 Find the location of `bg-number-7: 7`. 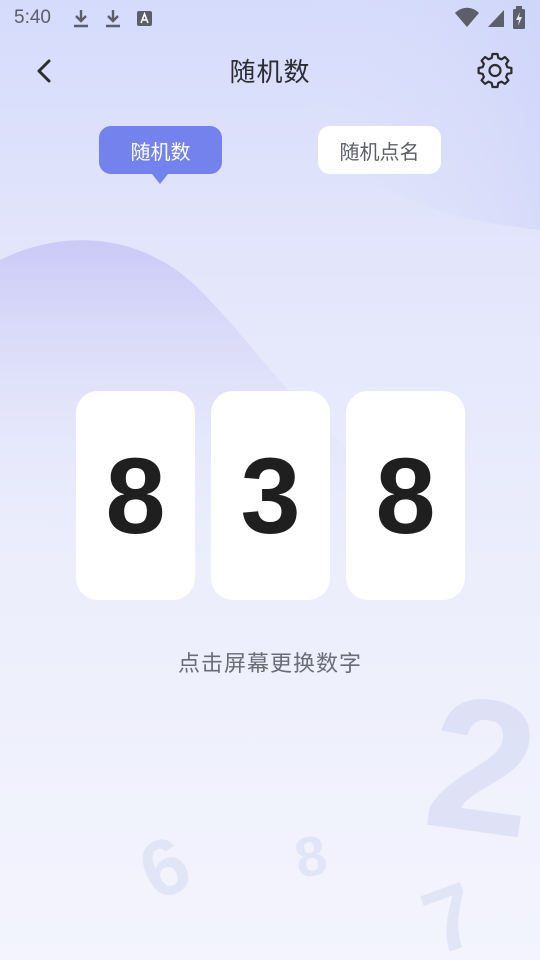

bg-number-7: 7 is located at coordinates (450, 912).